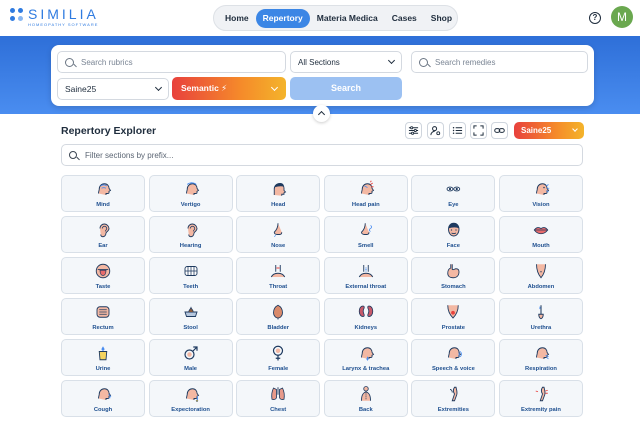 This screenshot has height=423, width=640. Describe the element at coordinates (541, 231) in the screenshot. I see `lips-icon` at that location.